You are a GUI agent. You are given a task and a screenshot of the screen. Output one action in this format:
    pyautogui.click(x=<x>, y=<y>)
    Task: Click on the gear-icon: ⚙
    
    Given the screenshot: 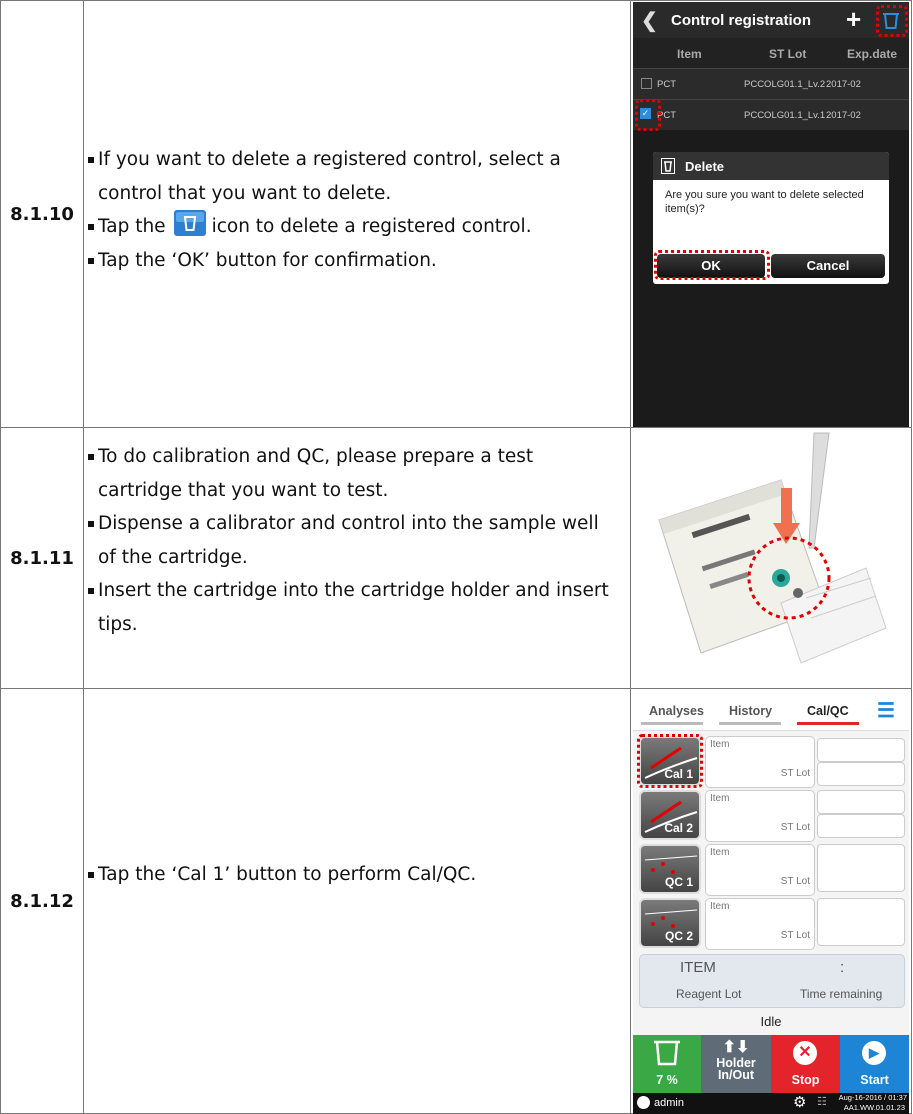 What is the action you would take?
    pyautogui.click(x=799, y=1102)
    